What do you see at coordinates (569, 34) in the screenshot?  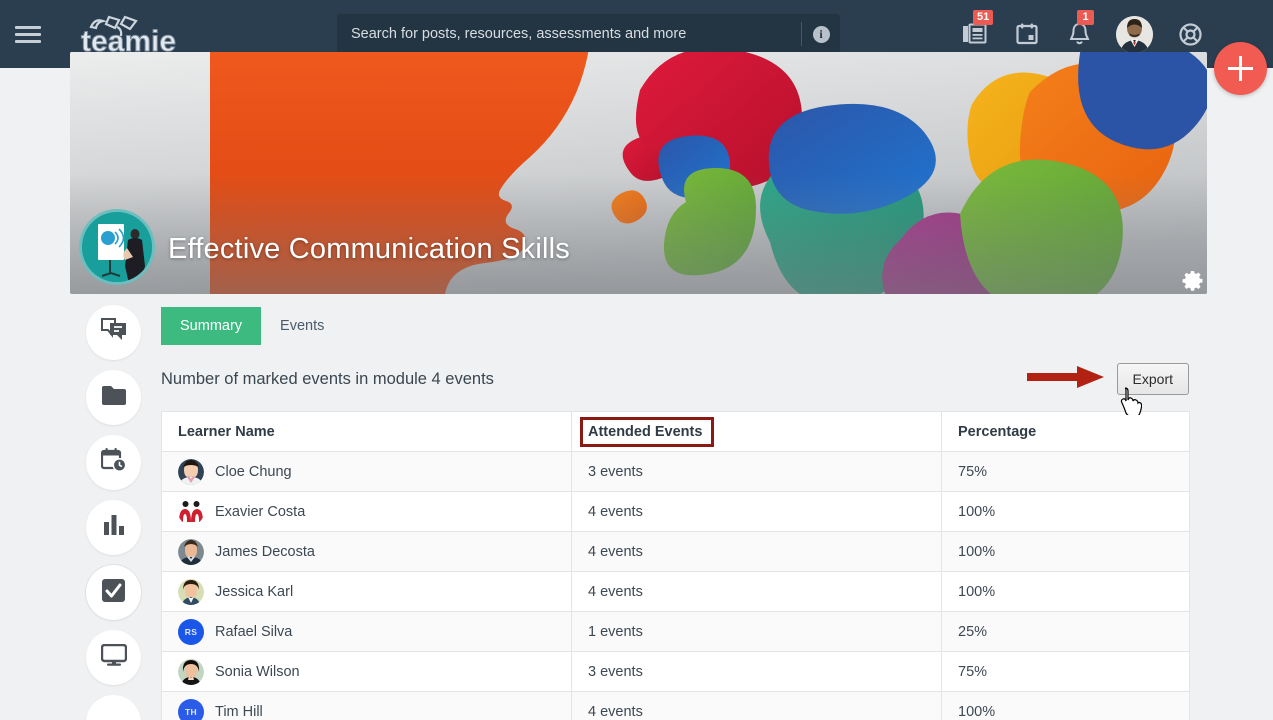 I see `search-input` at bounding box center [569, 34].